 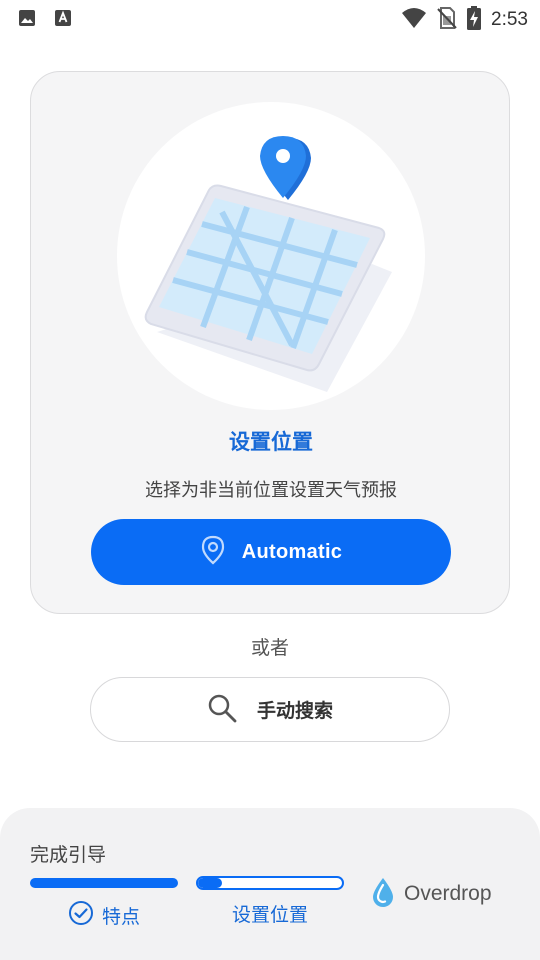 What do you see at coordinates (383, 894) in the screenshot?
I see `droplet-icon` at bounding box center [383, 894].